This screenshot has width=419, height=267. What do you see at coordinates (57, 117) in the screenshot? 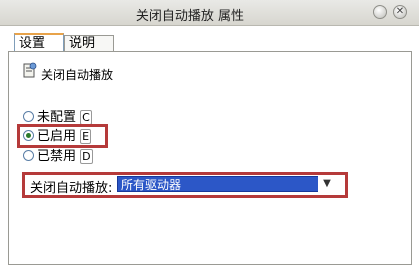
I see `radio-label: 未配置` at bounding box center [57, 117].